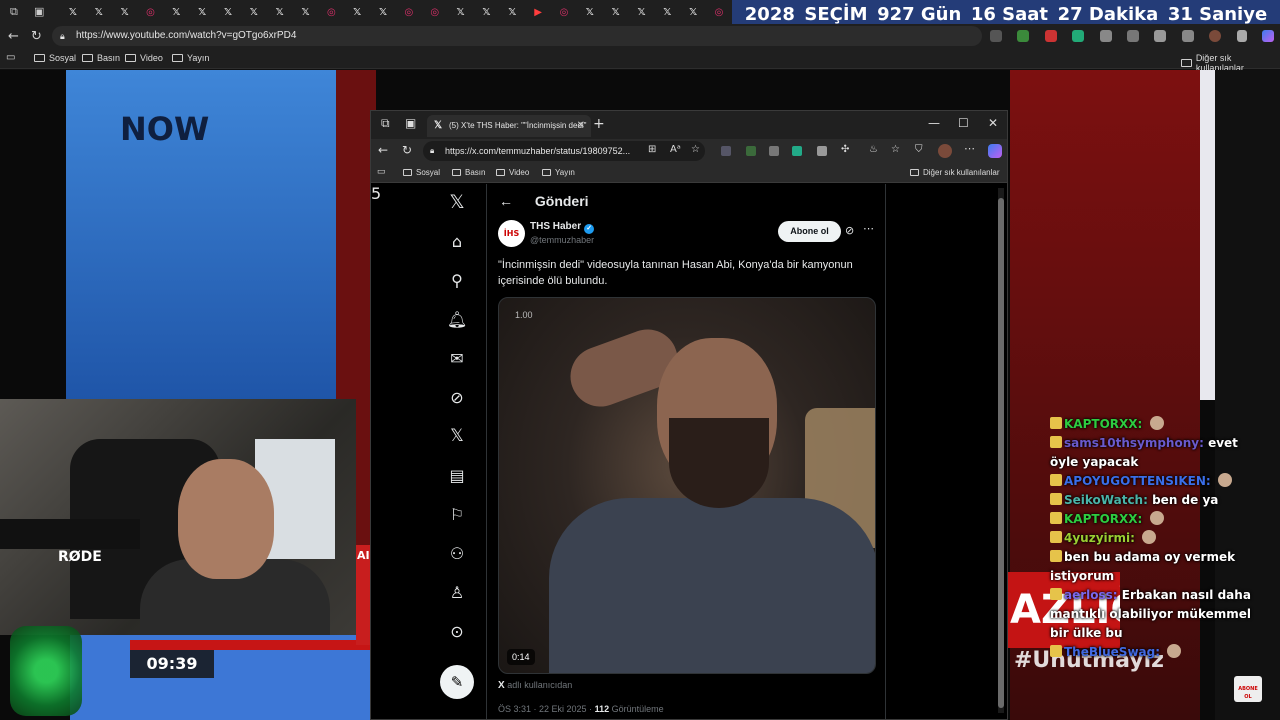 Image resolution: width=1280 pixels, height=720 pixels. What do you see at coordinates (457, 202) in the screenshot?
I see `x-logo-icon: 𝕏` at bounding box center [457, 202].